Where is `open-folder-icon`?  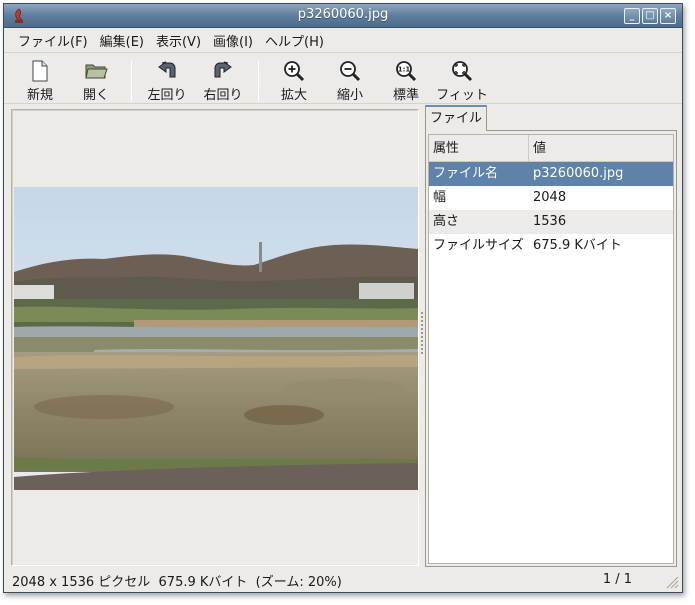
open-folder-icon is located at coordinates (96, 71).